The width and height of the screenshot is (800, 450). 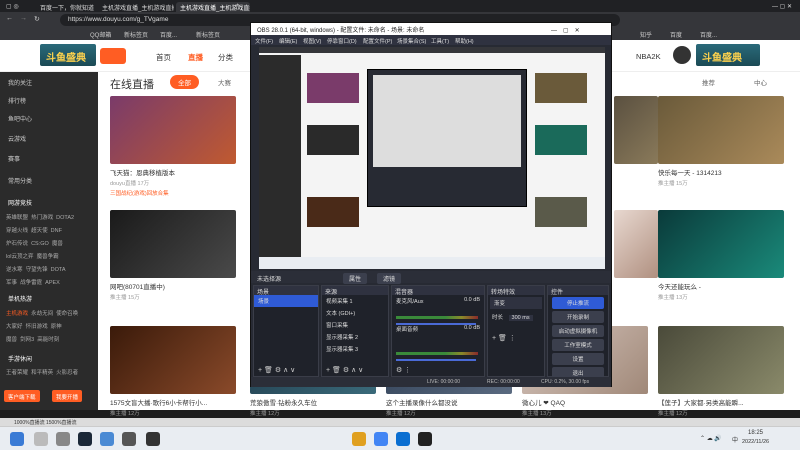 I want to click on sidebar-grid-mobile: 王者荣耀 和平精英 火影忍者, so click(x=51, y=372).